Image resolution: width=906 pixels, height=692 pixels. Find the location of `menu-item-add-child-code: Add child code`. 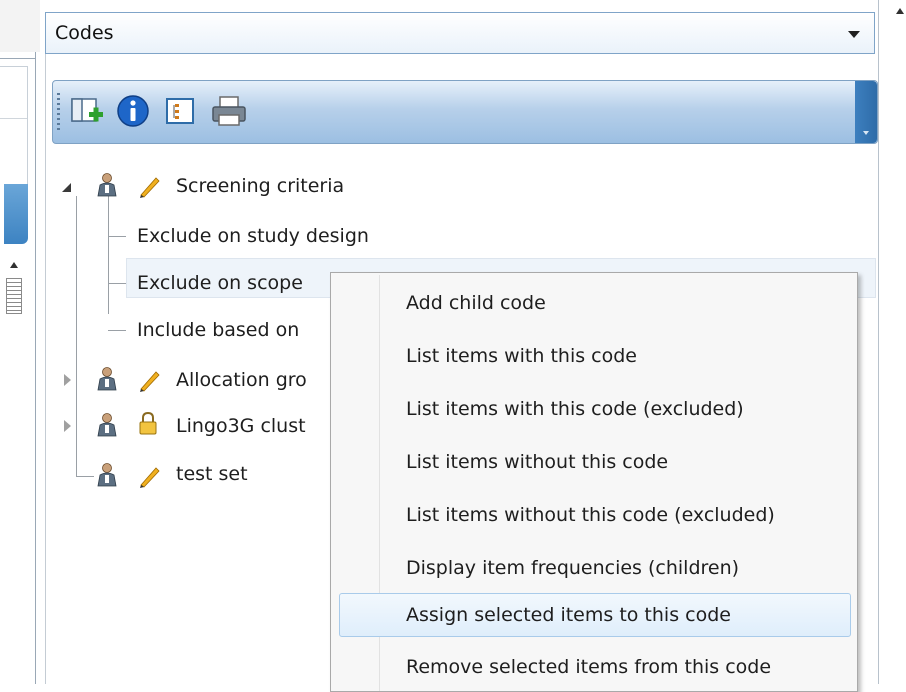

menu-item-add-child-code: Add child code is located at coordinates (476, 303).